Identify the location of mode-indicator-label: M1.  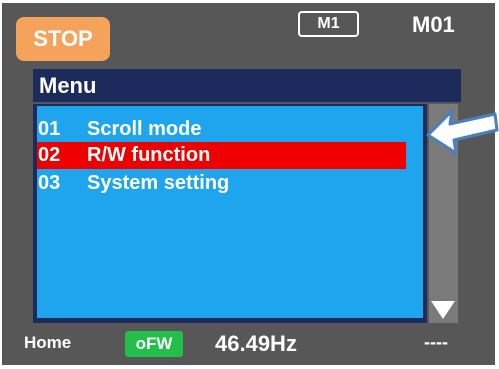
(328, 23).